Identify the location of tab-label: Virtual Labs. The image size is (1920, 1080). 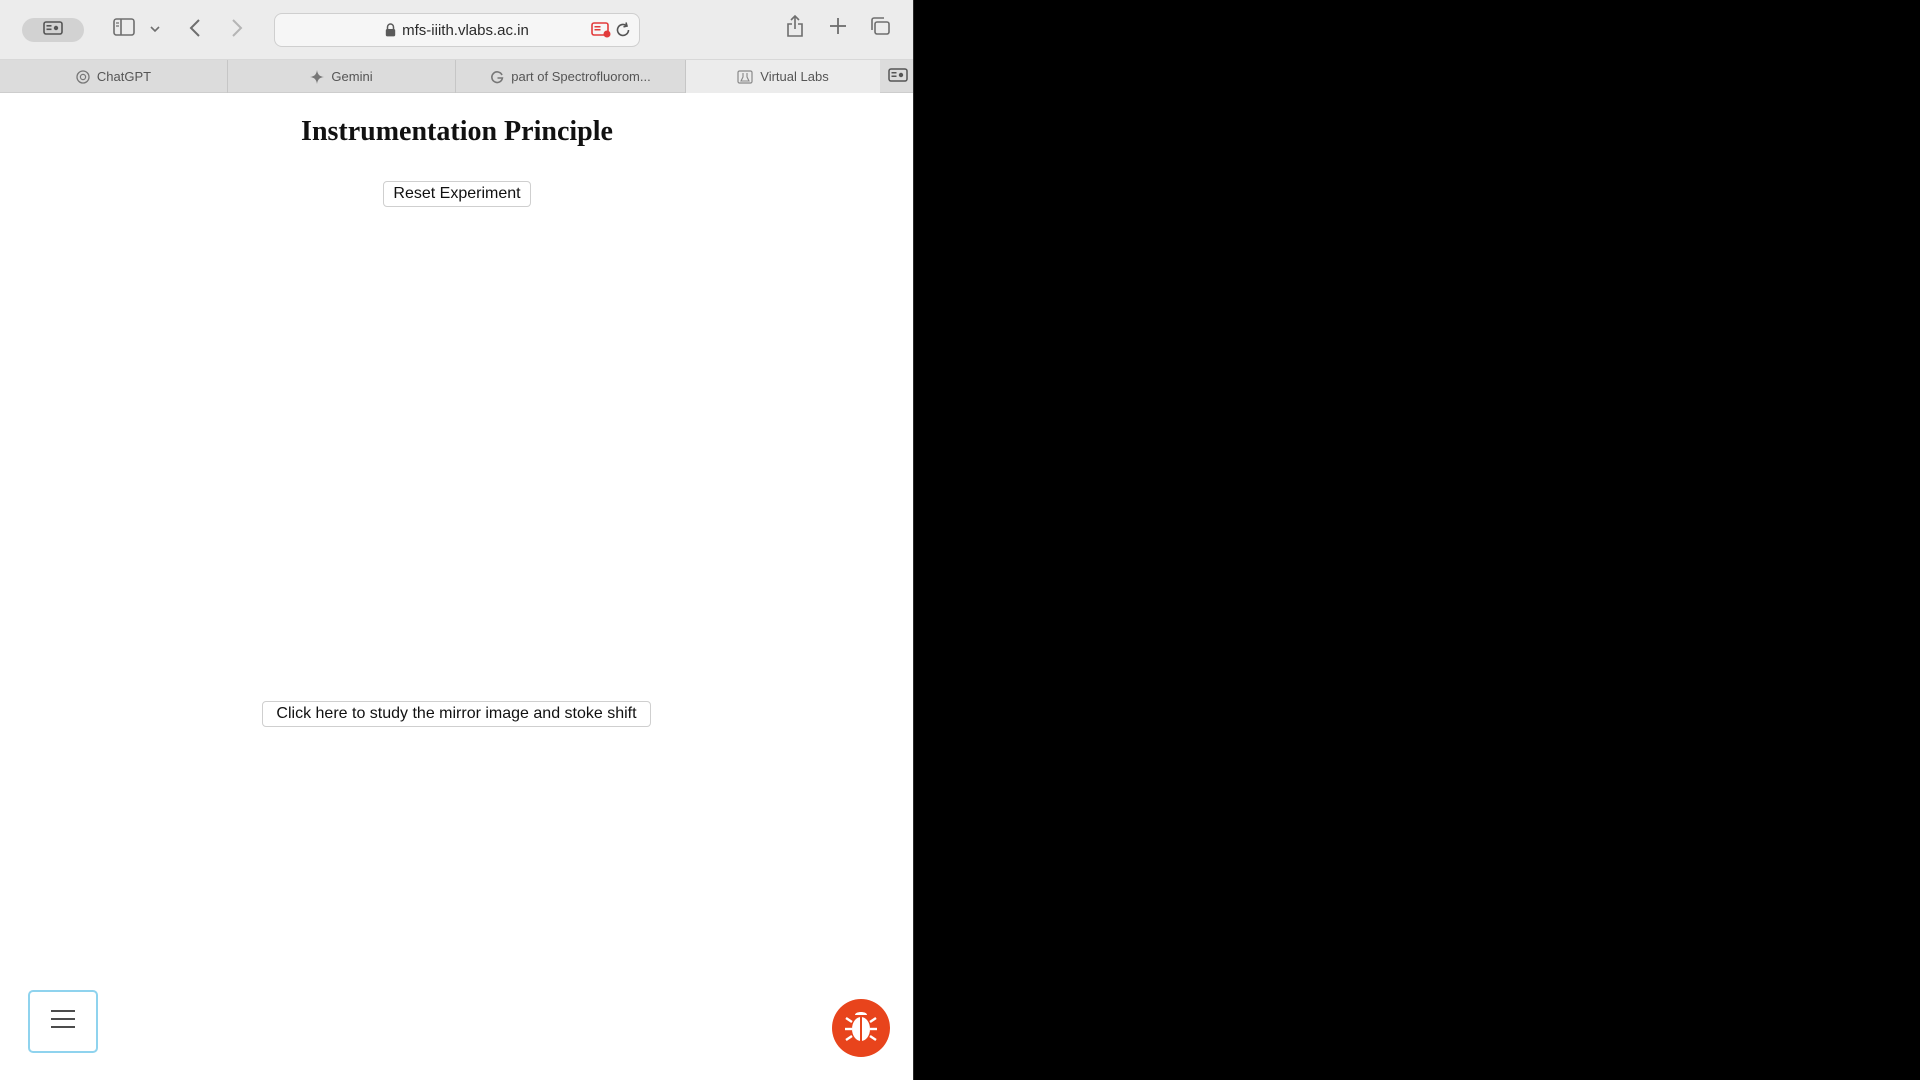
(794, 76).